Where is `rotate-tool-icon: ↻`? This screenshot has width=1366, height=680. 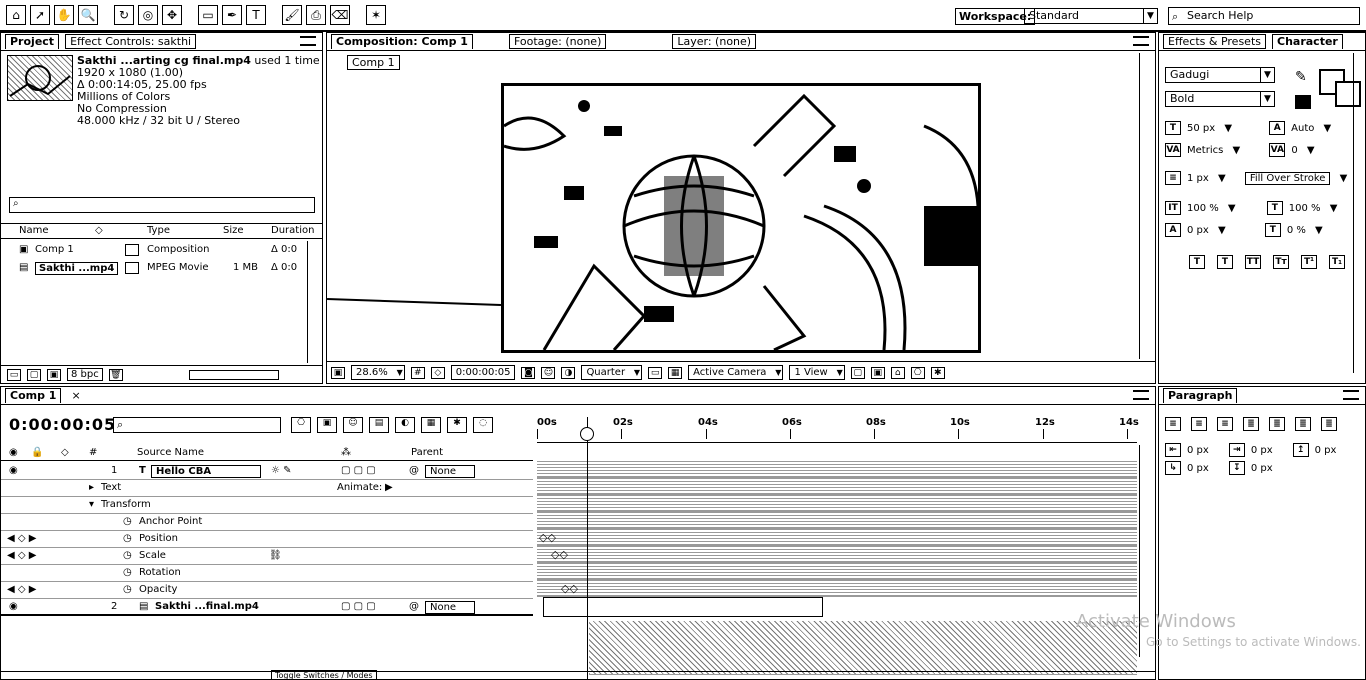
rotate-tool-icon: ↻ is located at coordinates (124, 15).